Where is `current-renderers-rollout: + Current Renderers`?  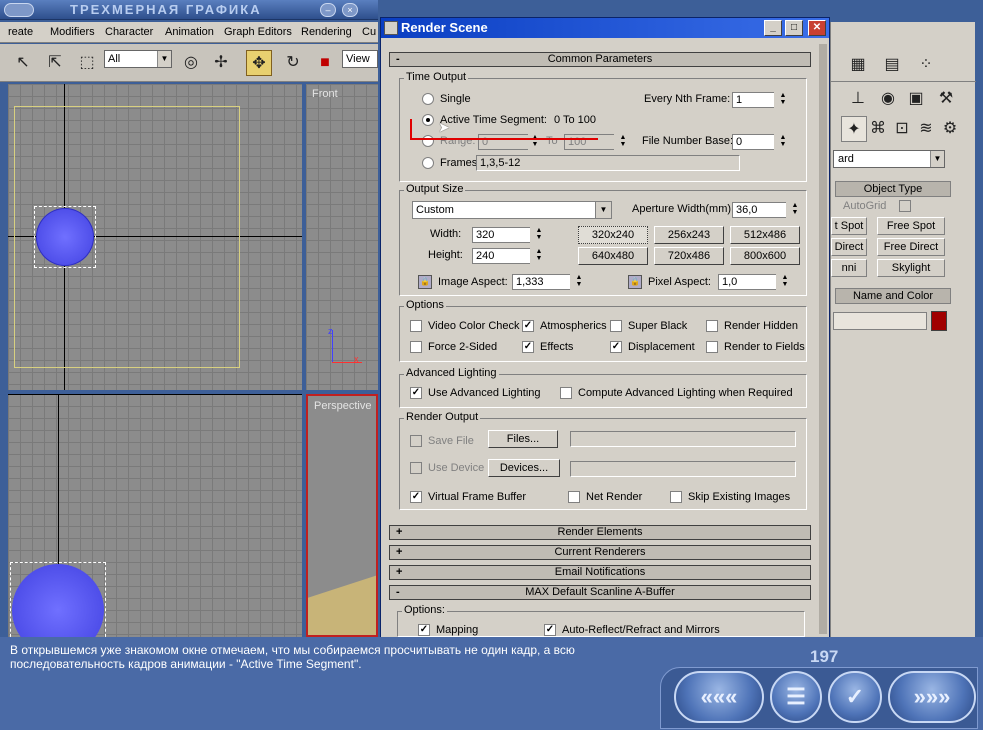
current-renderers-rollout: + Current Renderers is located at coordinates (600, 552).